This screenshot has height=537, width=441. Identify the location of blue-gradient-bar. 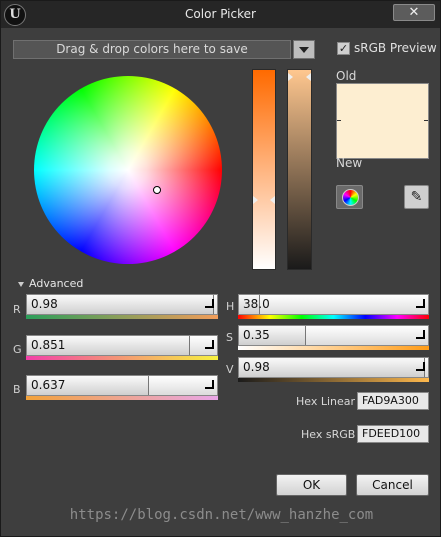
(122, 398).